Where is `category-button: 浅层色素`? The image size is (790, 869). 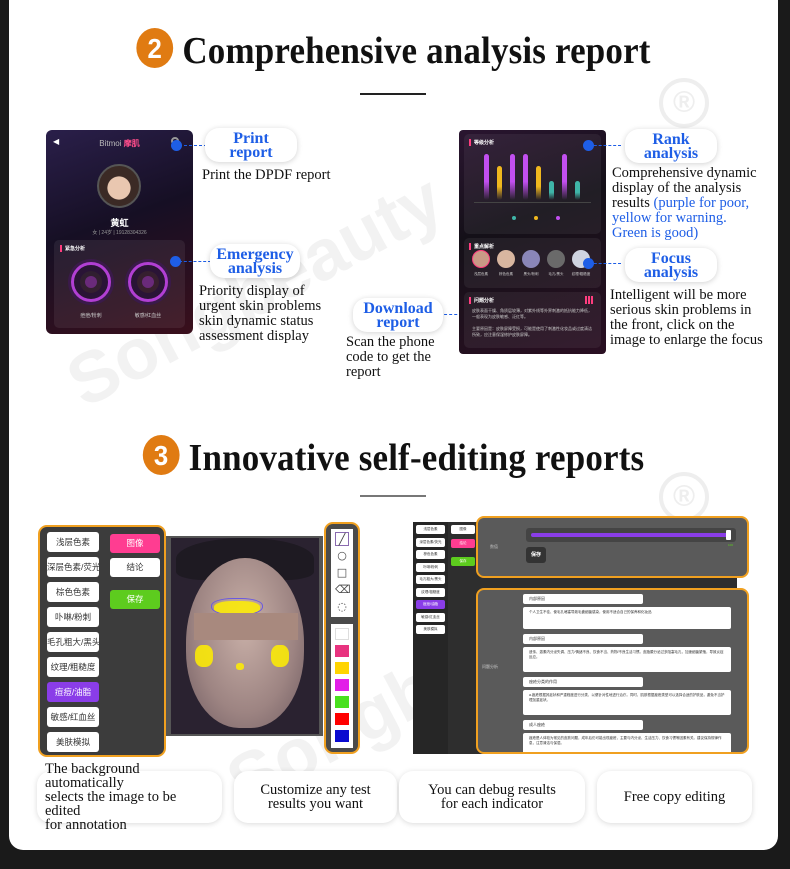
category-button: 浅层色素 is located at coordinates (73, 542).